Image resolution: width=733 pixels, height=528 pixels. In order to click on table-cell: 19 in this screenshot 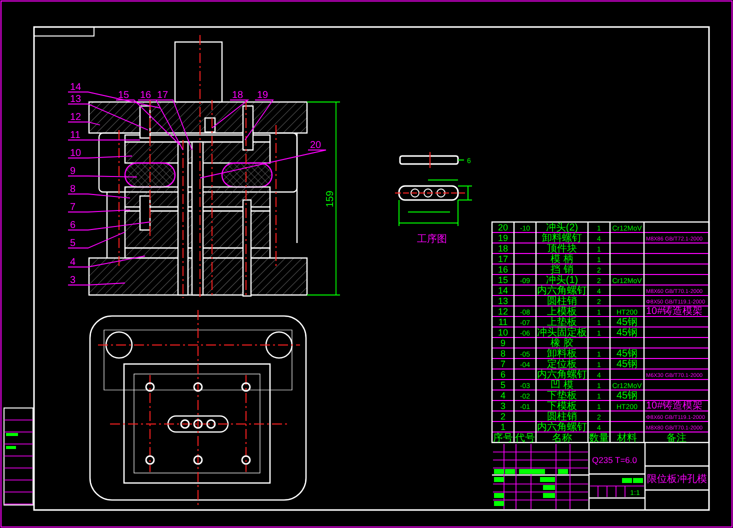, I will do `click(503, 238)`.